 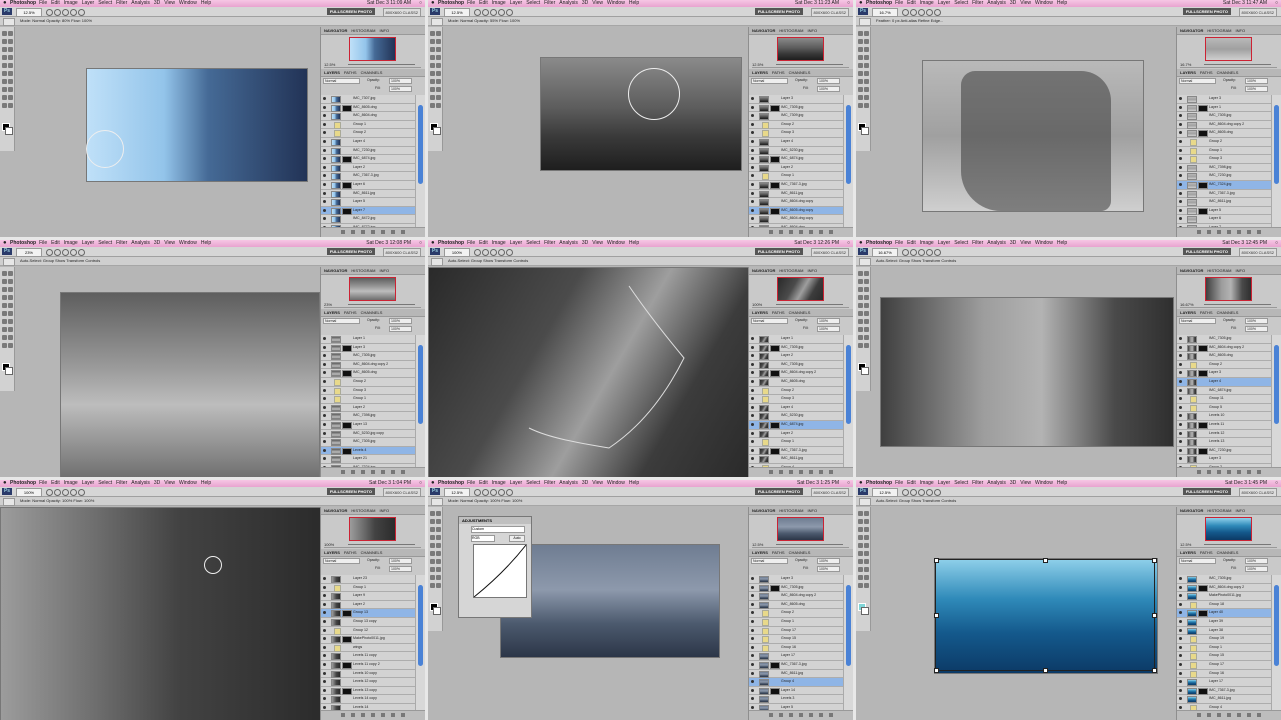 I want to click on layer-row: Group 15, so click(x=796, y=639).